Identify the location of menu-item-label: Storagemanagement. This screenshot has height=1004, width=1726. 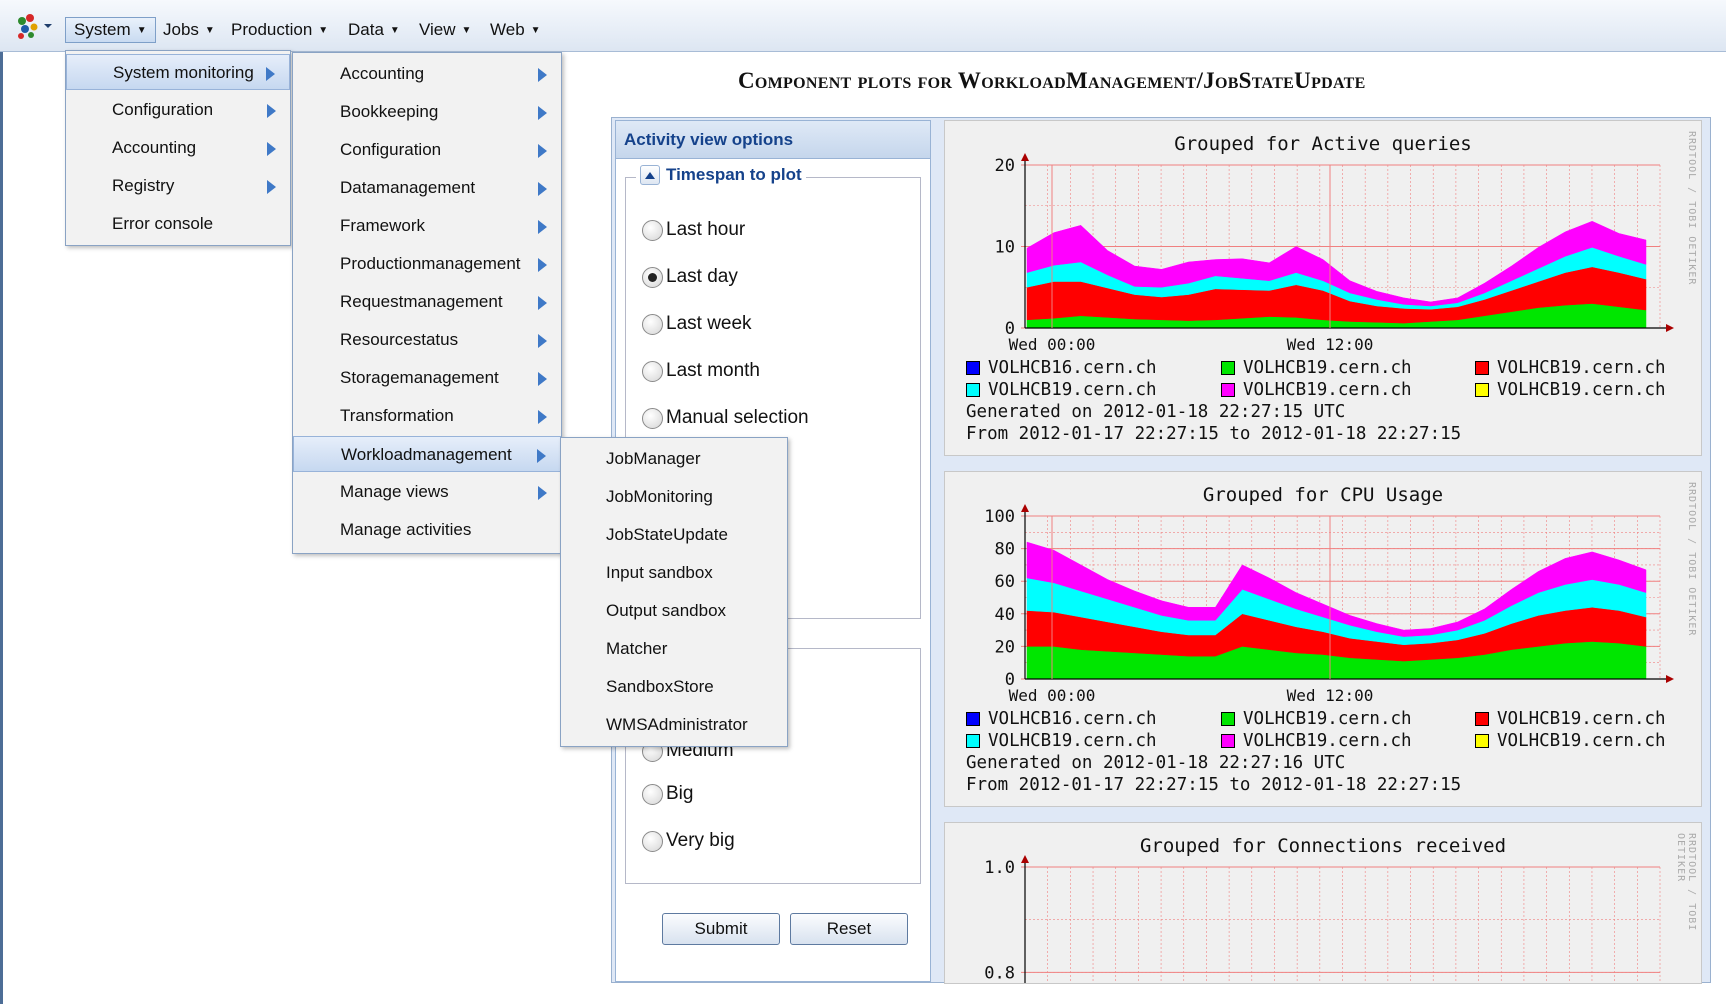
(419, 377).